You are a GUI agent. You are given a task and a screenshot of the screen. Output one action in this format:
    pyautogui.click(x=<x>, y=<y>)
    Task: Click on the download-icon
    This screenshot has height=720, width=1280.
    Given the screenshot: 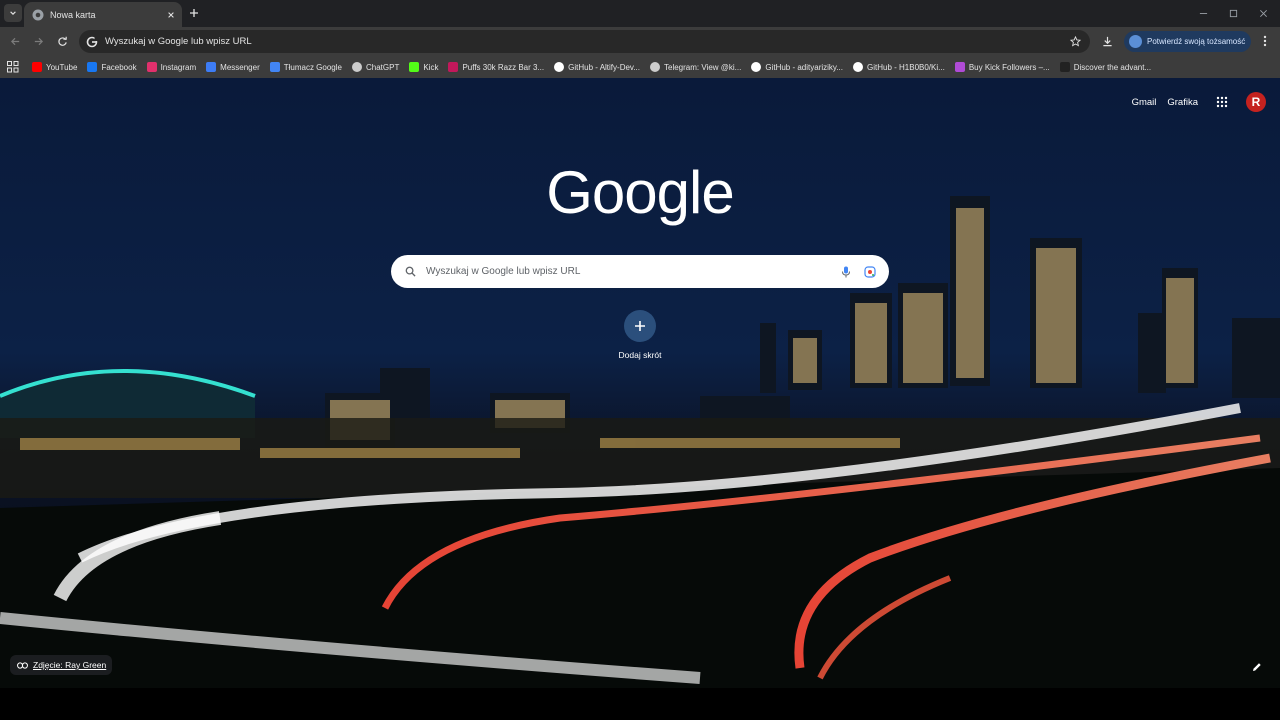 What is the action you would take?
    pyautogui.click(x=1107, y=41)
    